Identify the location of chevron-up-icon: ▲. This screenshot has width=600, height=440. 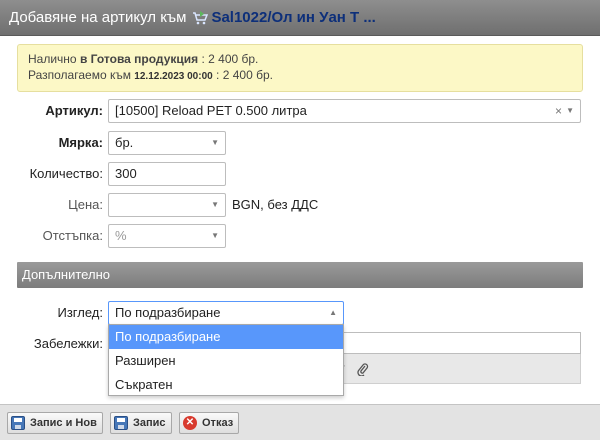
(333, 312).